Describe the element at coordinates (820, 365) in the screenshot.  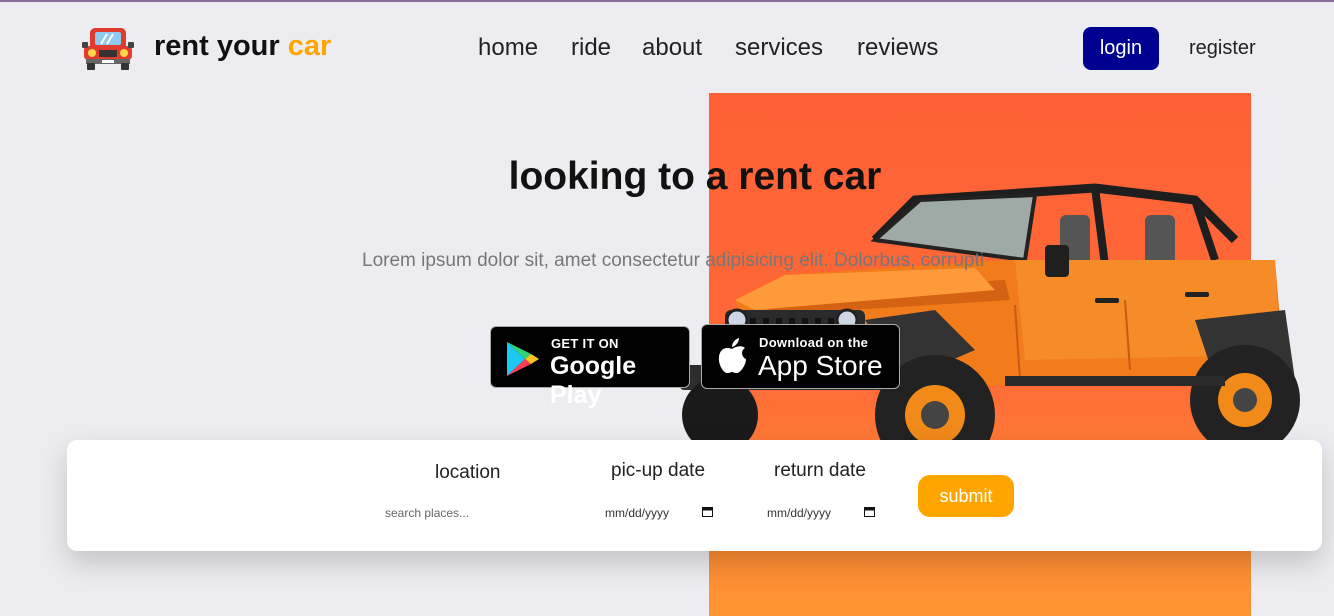
I see `app-store-big: App Store` at that location.